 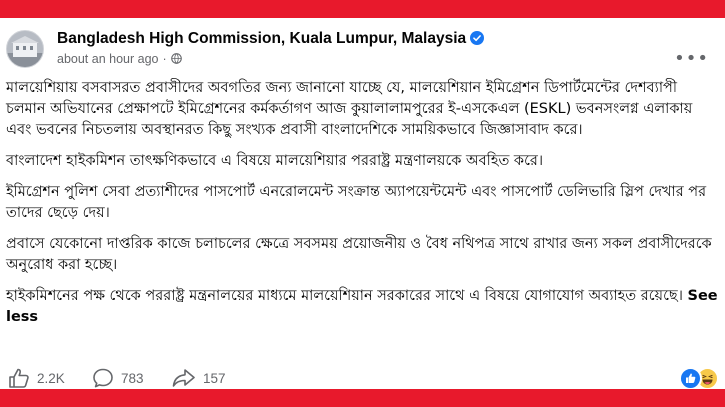 What do you see at coordinates (103, 378) in the screenshot?
I see `comment-icon` at bounding box center [103, 378].